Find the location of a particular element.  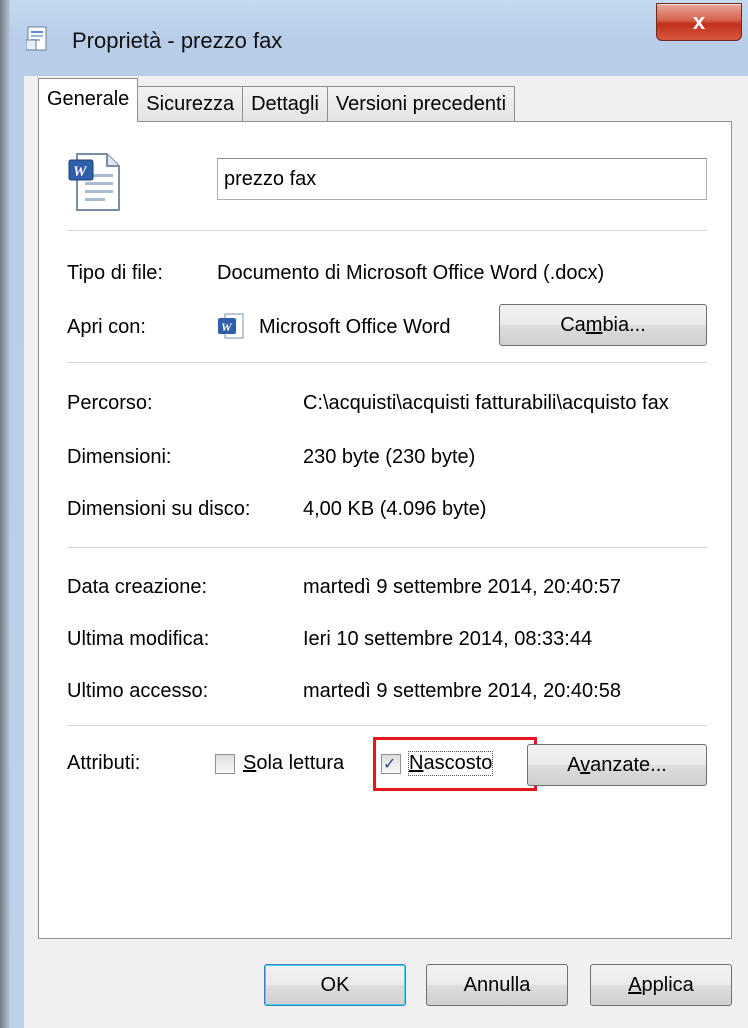

highlight-box is located at coordinates (455, 764).